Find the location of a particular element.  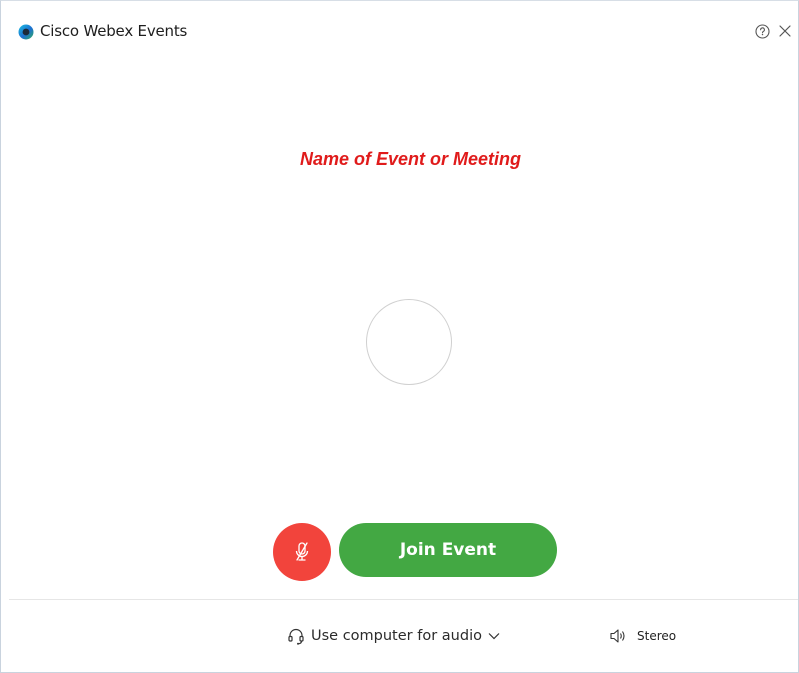

chevron-down-icon is located at coordinates (494, 636).